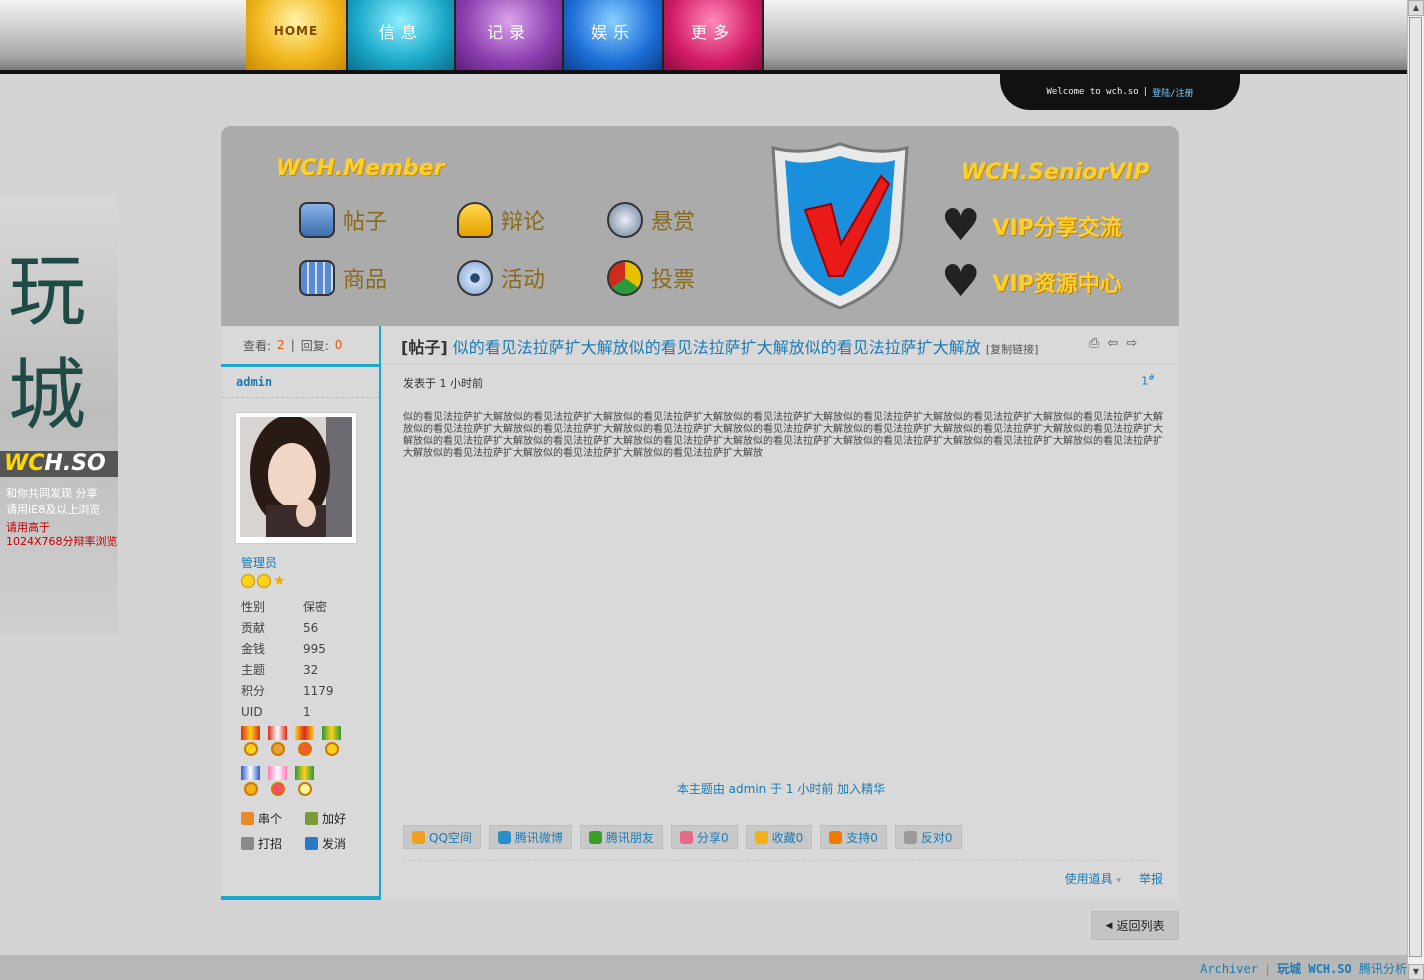 The height and width of the screenshot is (980, 1424). Describe the element at coordinates (311, 818) in the screenshot. I see `add-friend-icon` at that location.